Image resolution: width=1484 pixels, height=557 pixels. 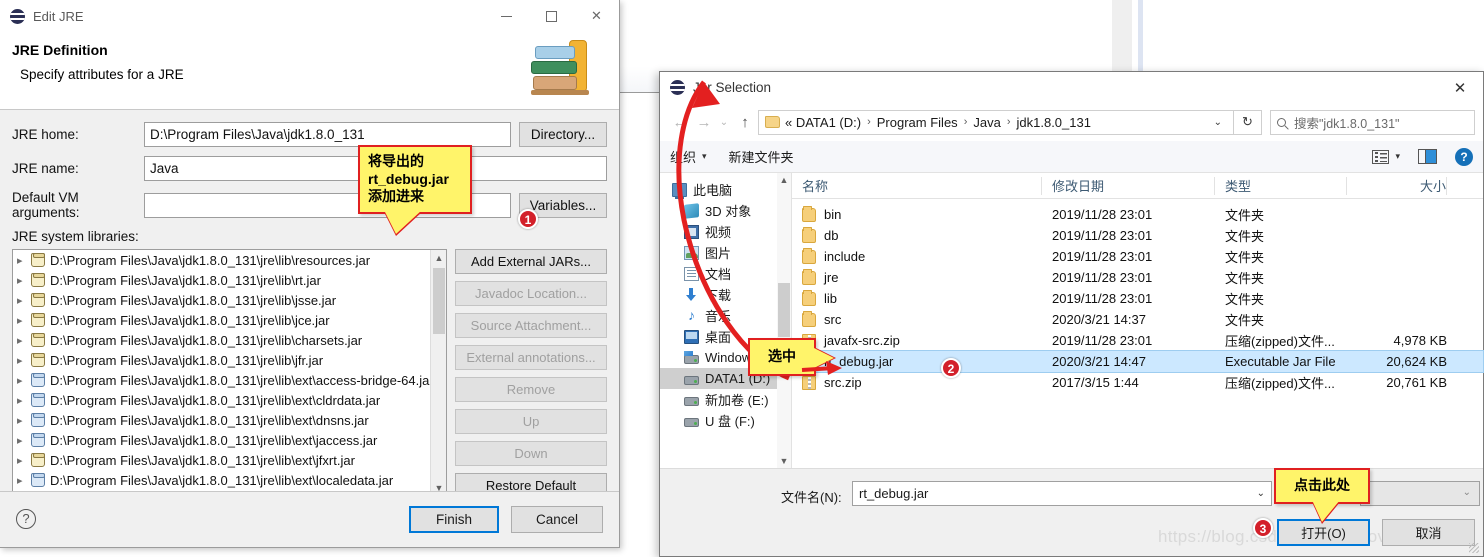 I want to click on breadcrumb-item: « DATA1 (D:), so click(x=823, y=122).